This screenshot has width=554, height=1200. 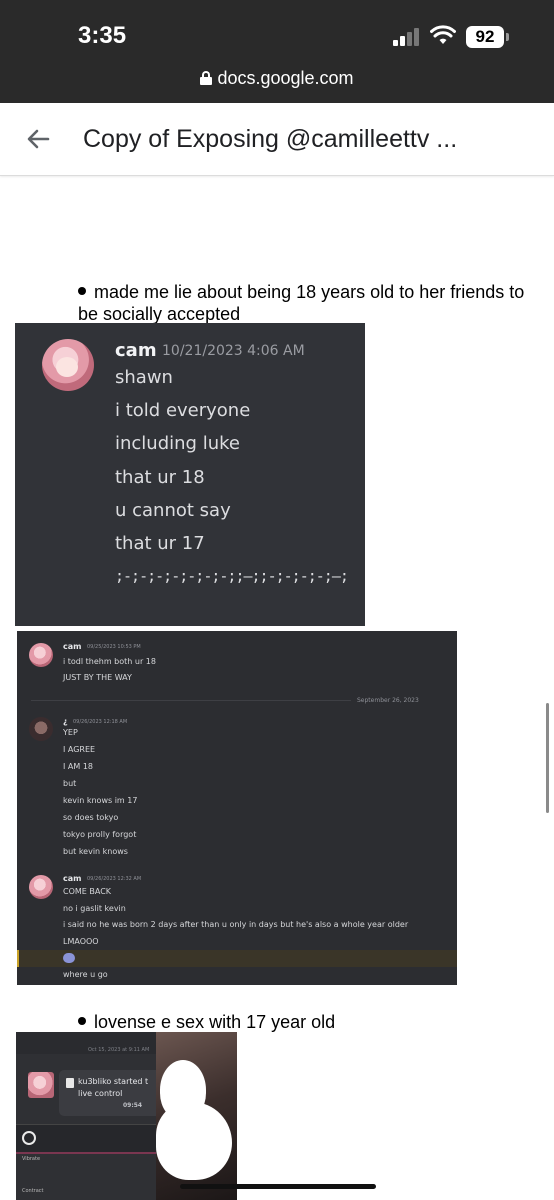 What do you see at coordinates (102, 35) in the screenshot?
I see `clock: 3:35` at bounding box center [102, 35].